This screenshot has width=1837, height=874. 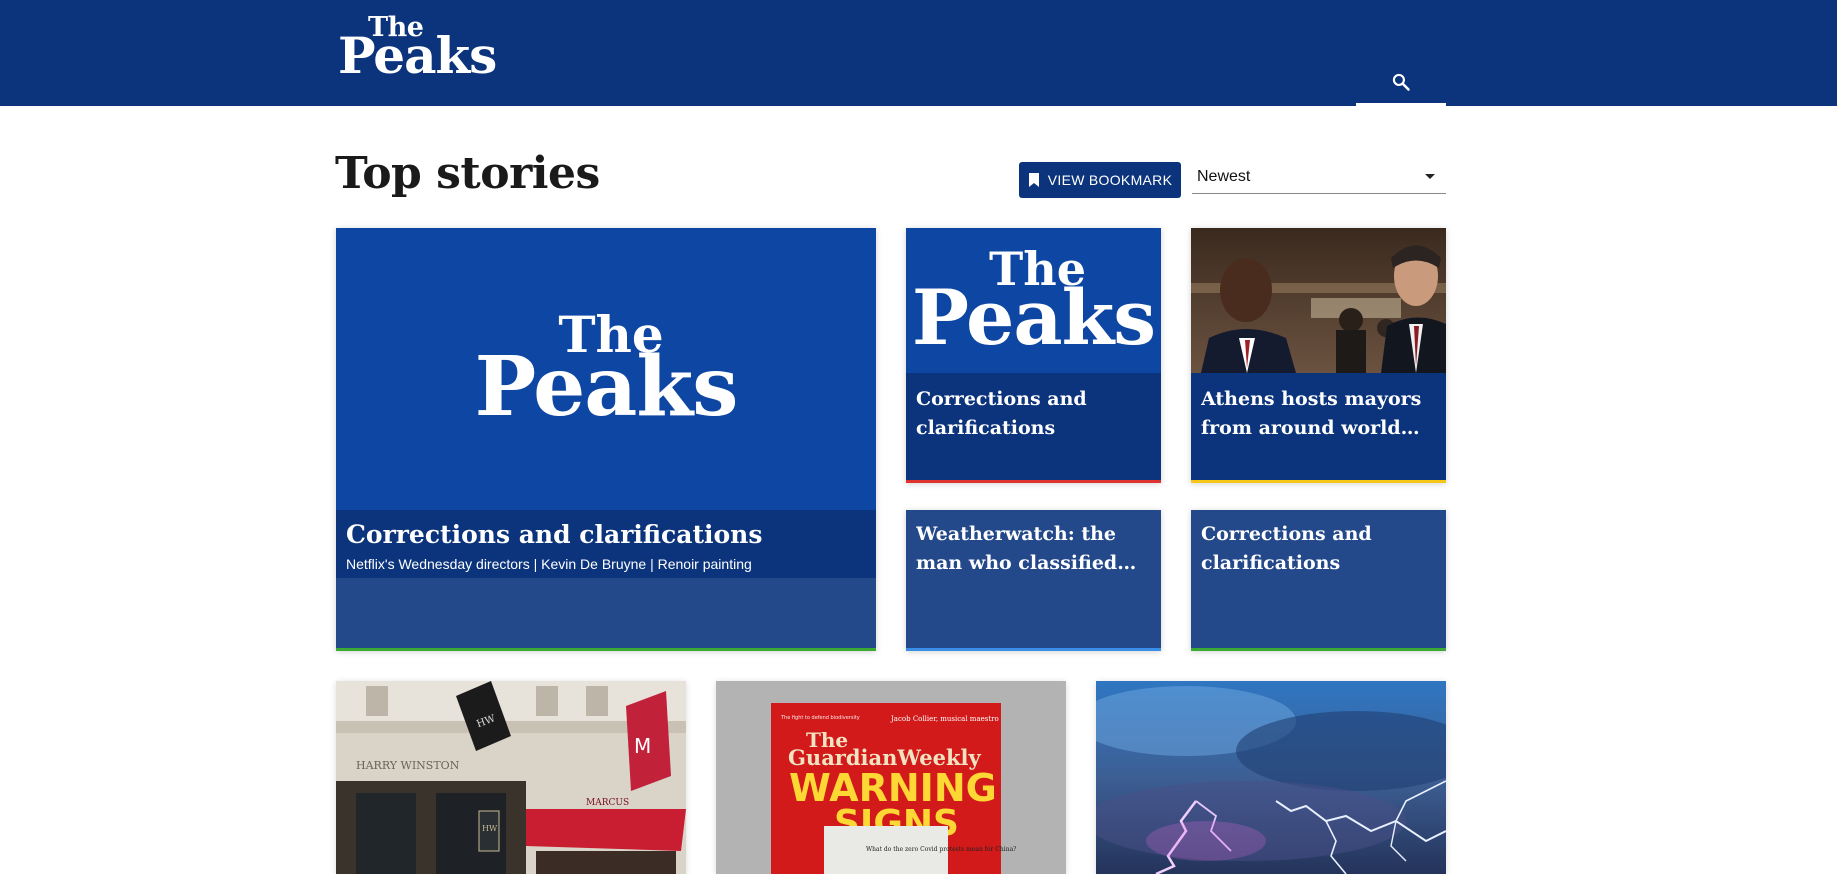 I want to click on svg-text: M, so click(x=642, y=746).